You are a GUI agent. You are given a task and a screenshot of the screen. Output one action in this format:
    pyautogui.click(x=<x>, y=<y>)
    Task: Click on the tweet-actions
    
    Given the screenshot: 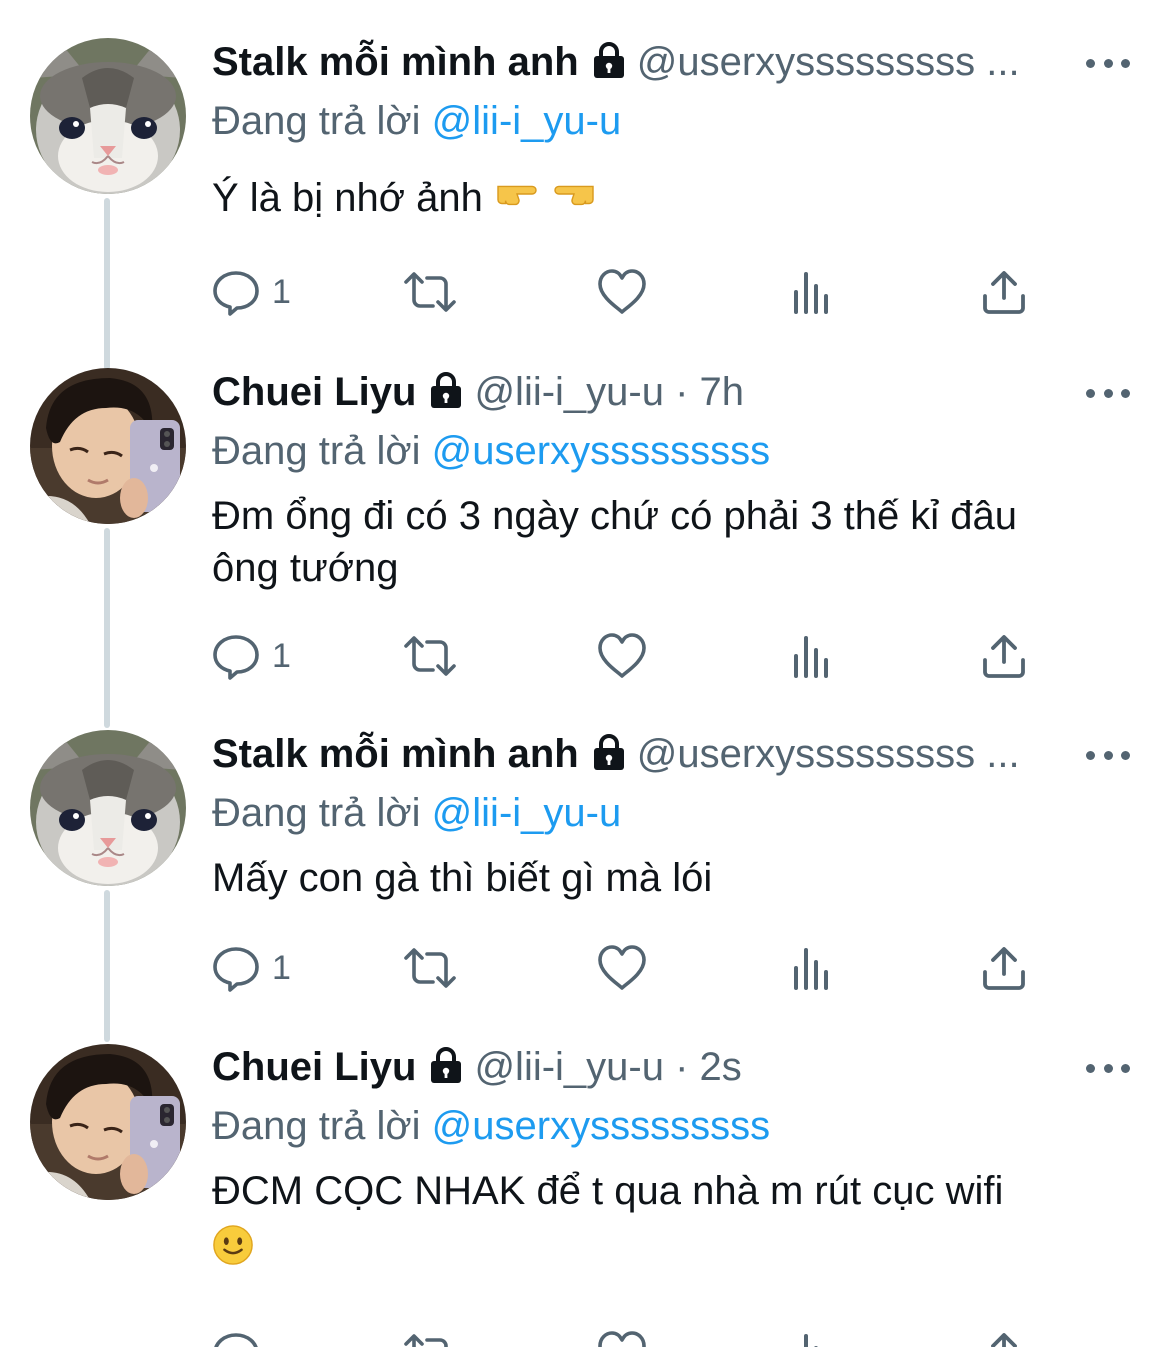 What is the action you would take?
    pyautogui.click(x=627, y=1335)
    